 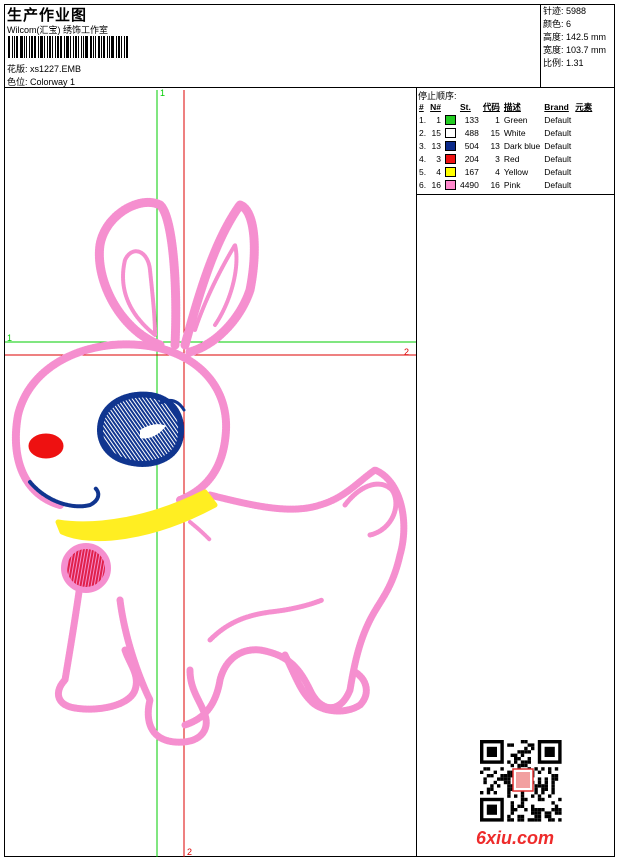 What do you see at coordinates (438, 171) in the screenshot?
I see `row-number: 4` at bounding box center [438, 171].